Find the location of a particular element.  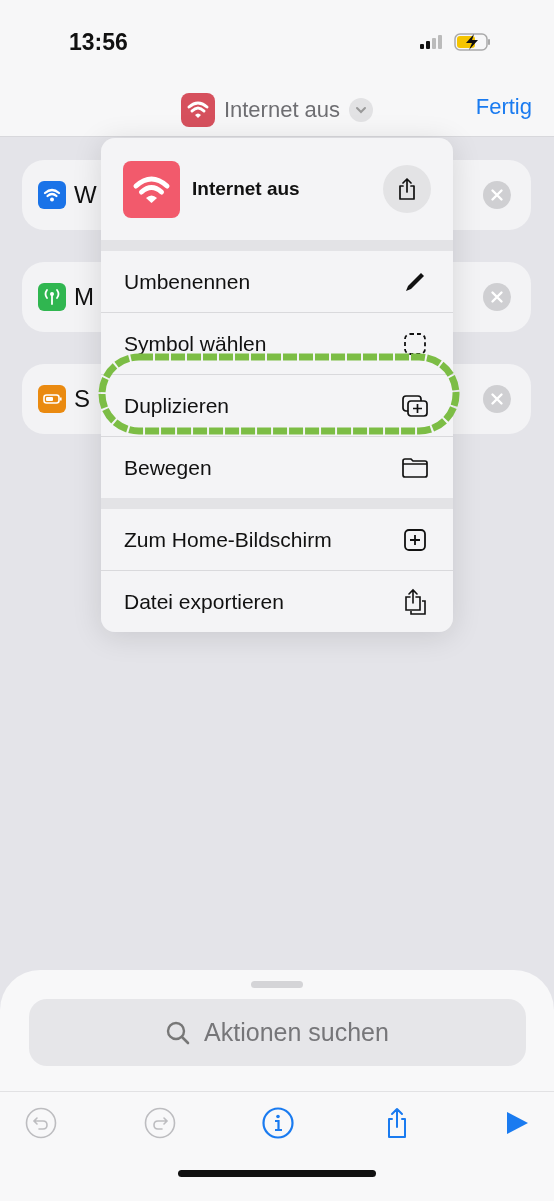

chevron-down-icon is located at coordinates (361, 110).